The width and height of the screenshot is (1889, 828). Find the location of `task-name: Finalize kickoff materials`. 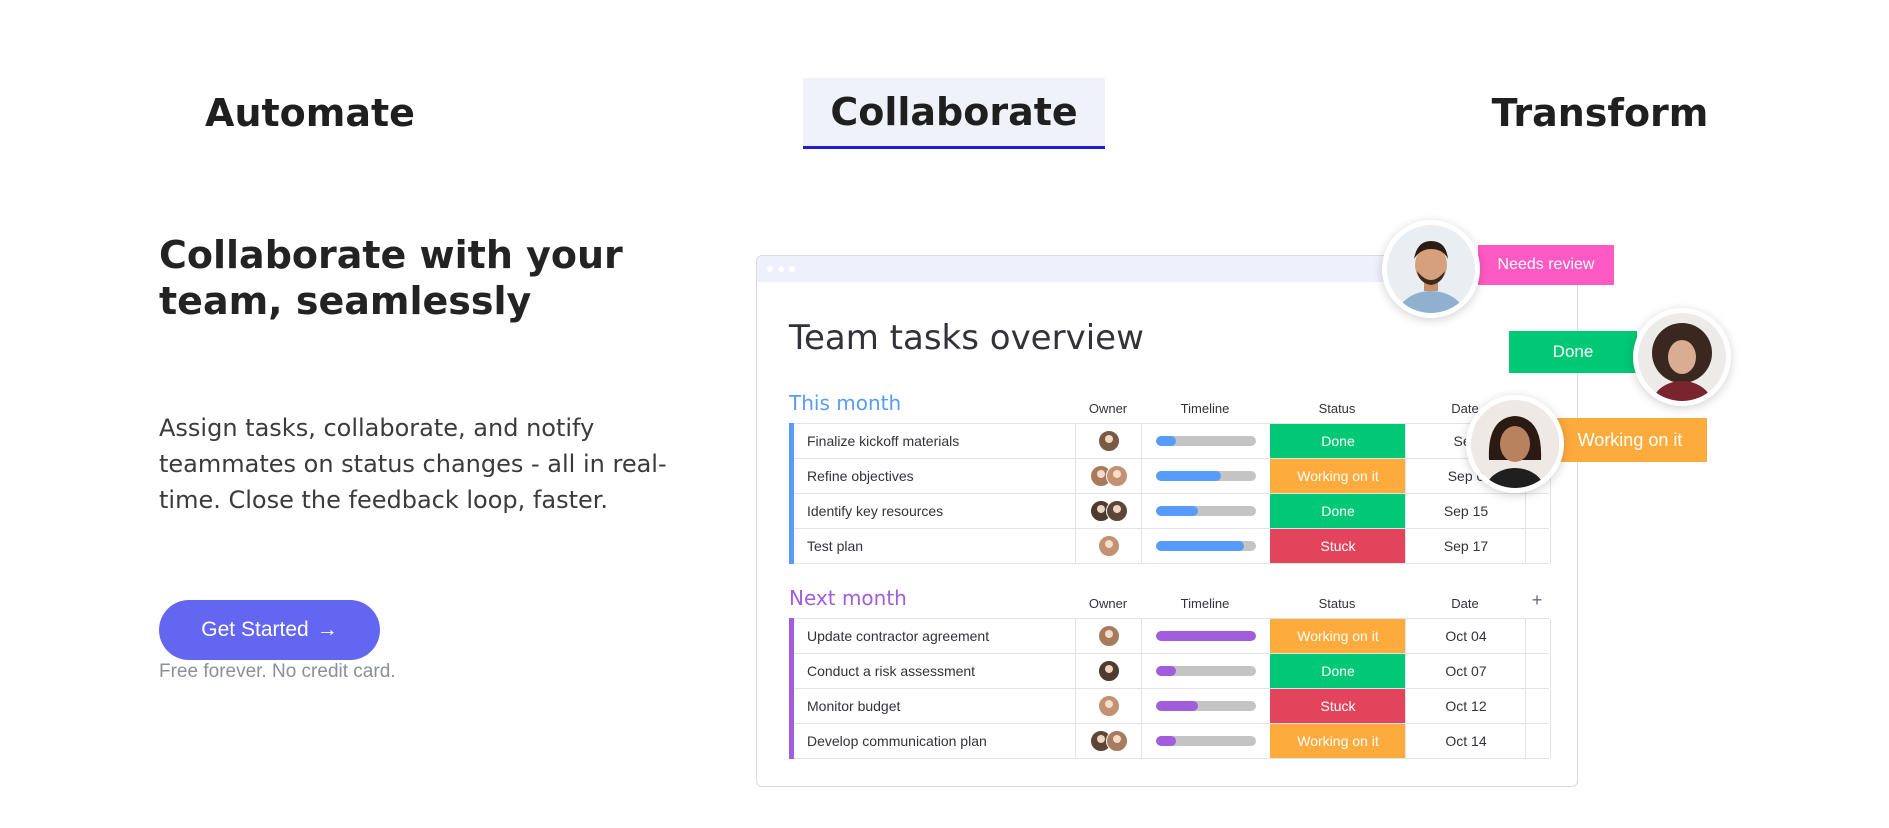

task-name: Finalize kickoff materials is located at coordinates (940, 441).